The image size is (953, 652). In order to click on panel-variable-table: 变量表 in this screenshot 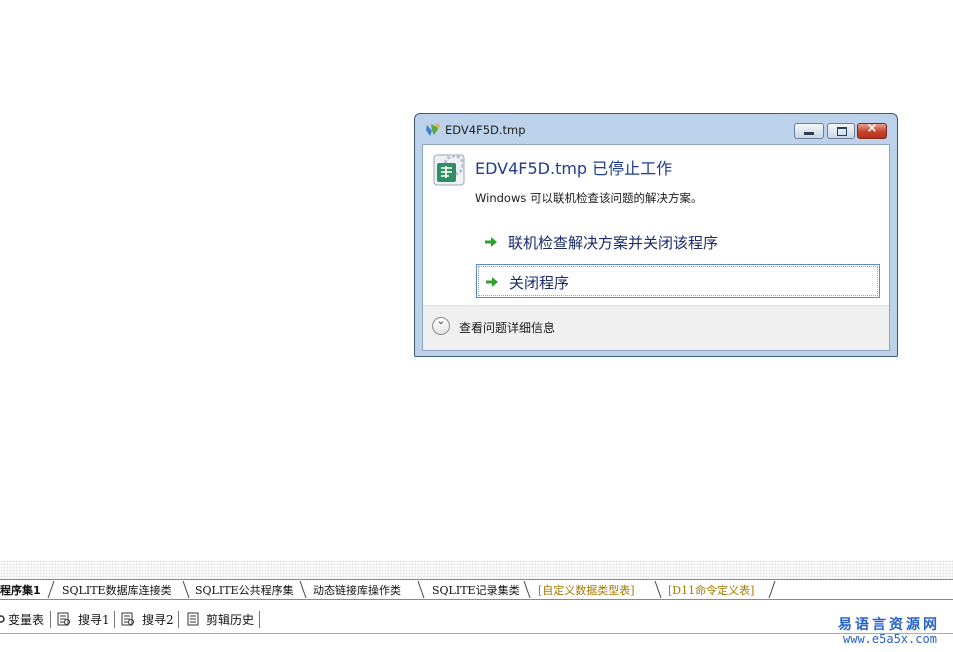, I will do `click(26, 619)`.